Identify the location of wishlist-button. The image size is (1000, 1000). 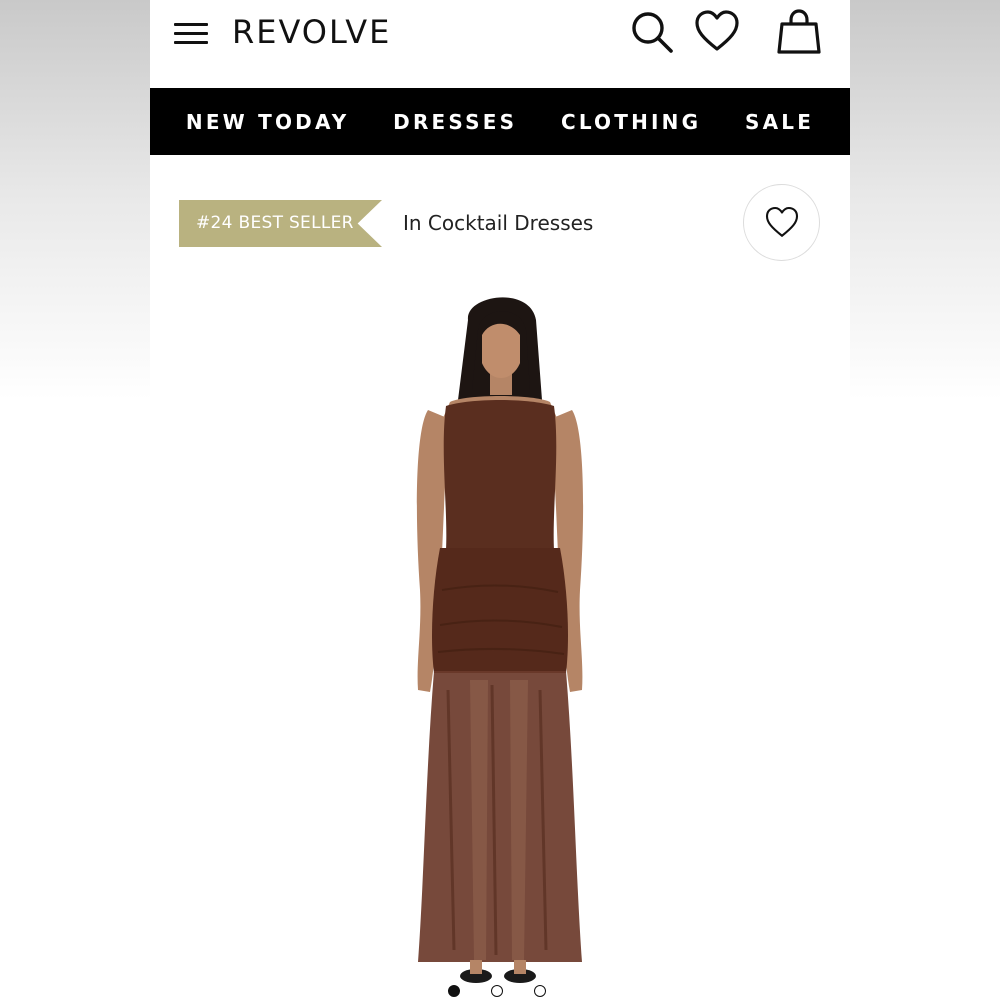
(781, 222).